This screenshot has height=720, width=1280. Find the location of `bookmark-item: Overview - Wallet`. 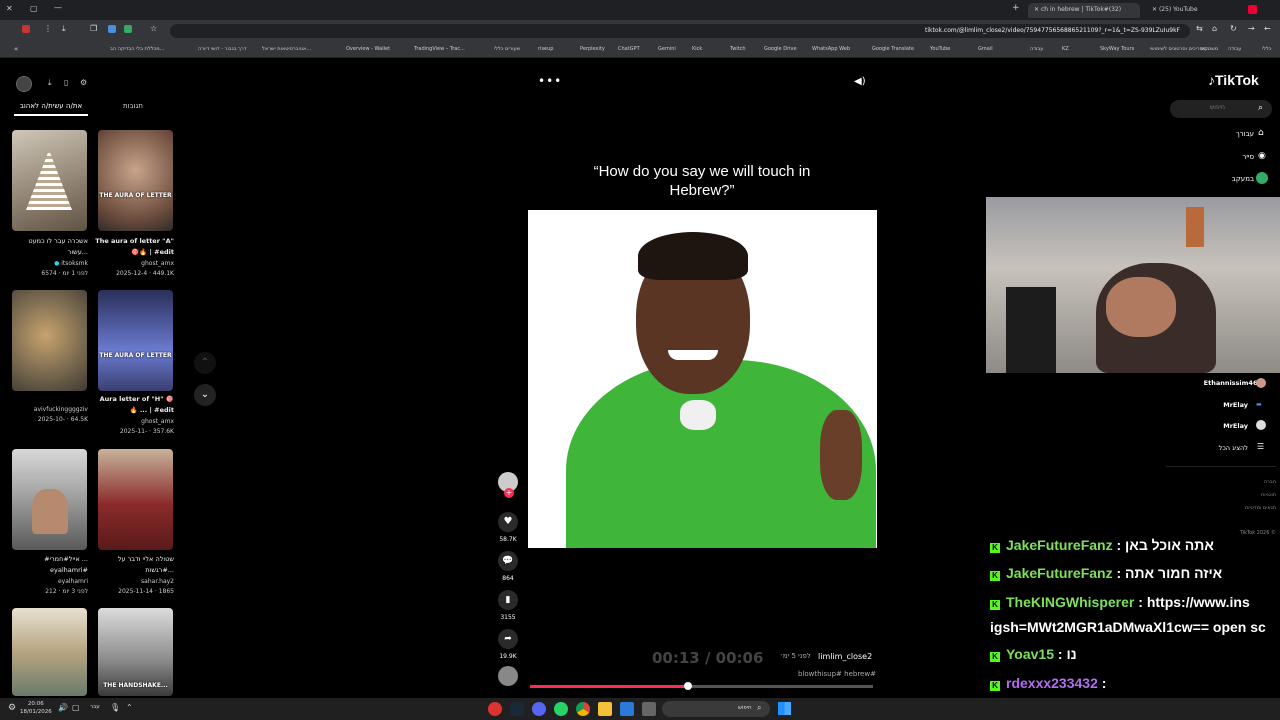

bookmark-item: Overview - Wallet is located at coordinates (368, 49).